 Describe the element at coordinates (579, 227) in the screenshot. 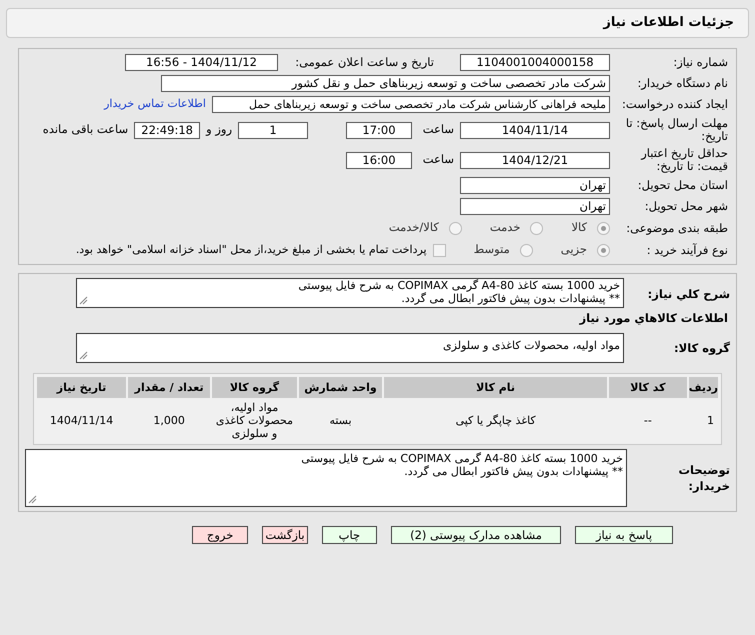

I see `radio-label: کالا` at that location.